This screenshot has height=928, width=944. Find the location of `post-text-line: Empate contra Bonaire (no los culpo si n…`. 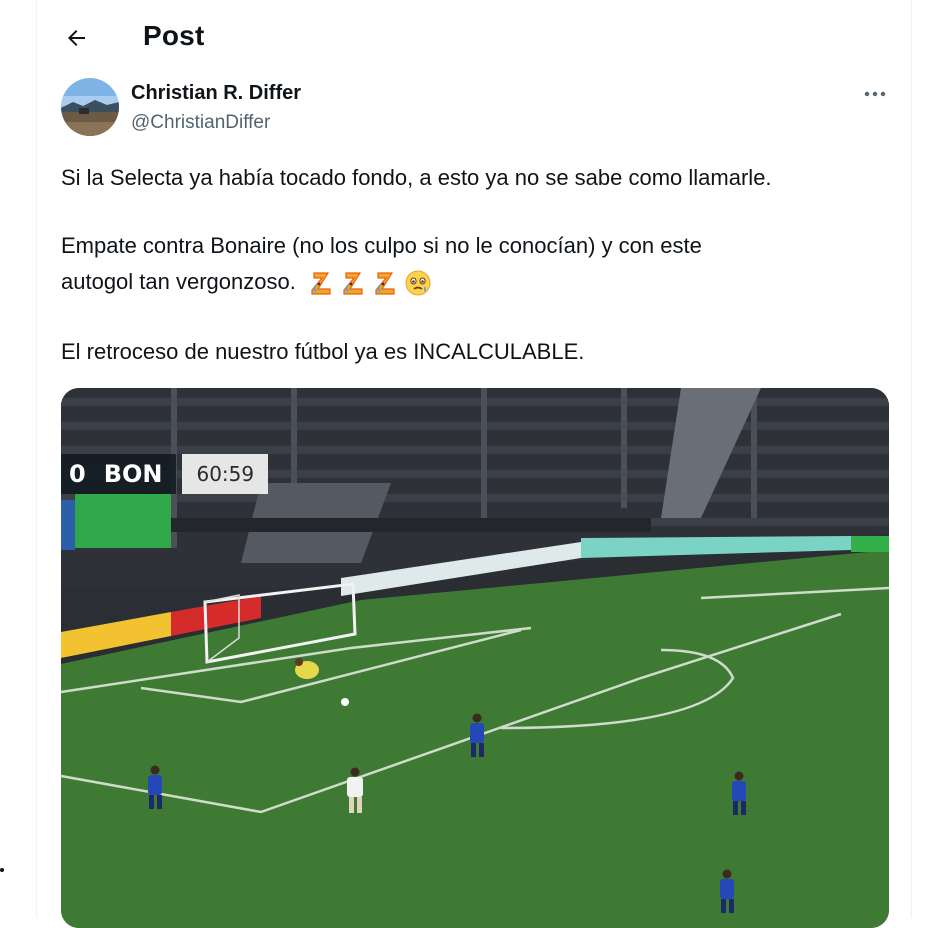

post-text-line: Empate contra Bonaire (no los culpo si n… is located at coordinates (381, 245).